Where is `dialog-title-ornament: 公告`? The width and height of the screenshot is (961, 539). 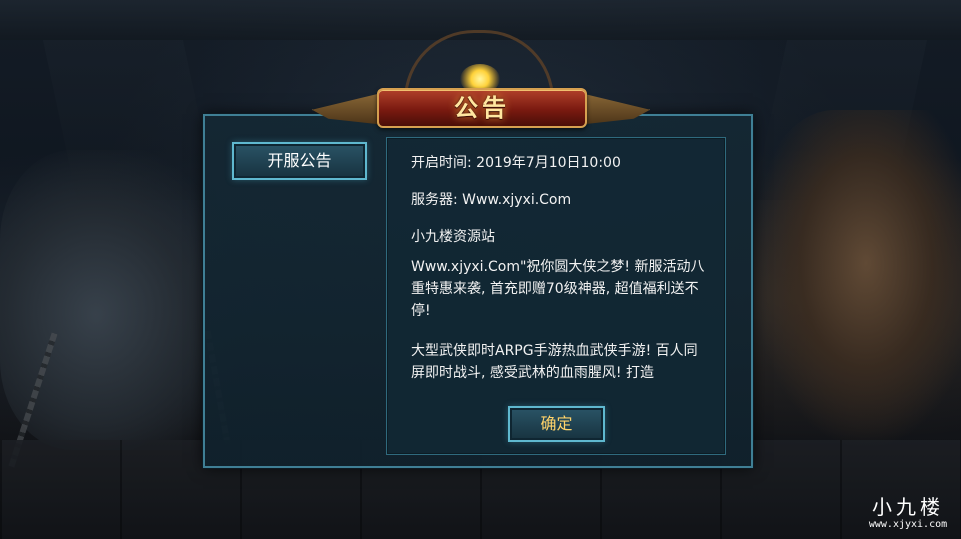
dialog-title-ornament: 公告 is located at coordinates (481, 80).